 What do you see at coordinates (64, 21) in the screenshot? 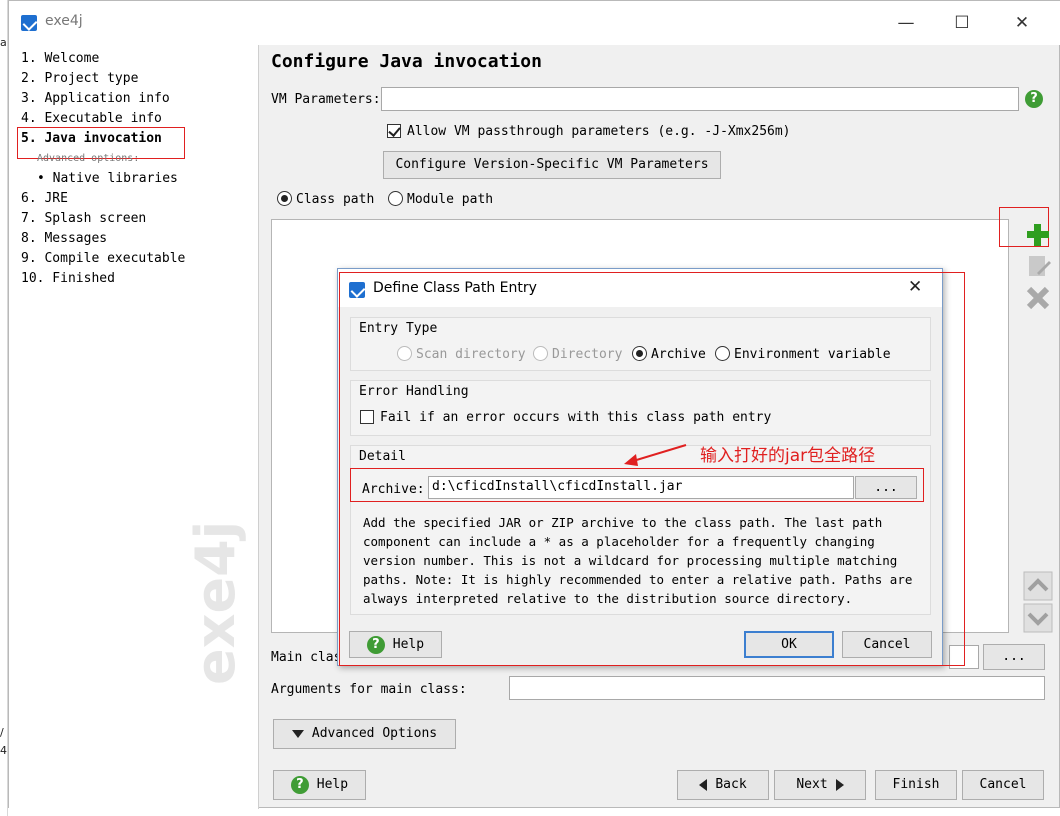
I see `window-title: exe4j` at bounding box center [64, 21].